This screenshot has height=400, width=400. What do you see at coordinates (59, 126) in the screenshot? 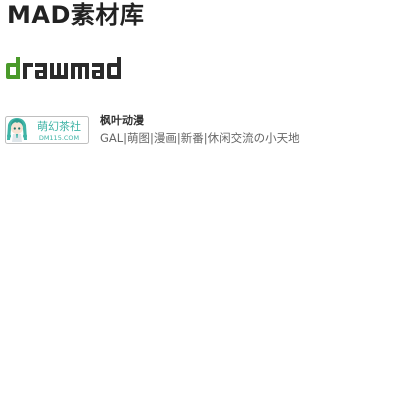
I see `banner-title: 萌幻茶社` at bounding box center [59, 126].